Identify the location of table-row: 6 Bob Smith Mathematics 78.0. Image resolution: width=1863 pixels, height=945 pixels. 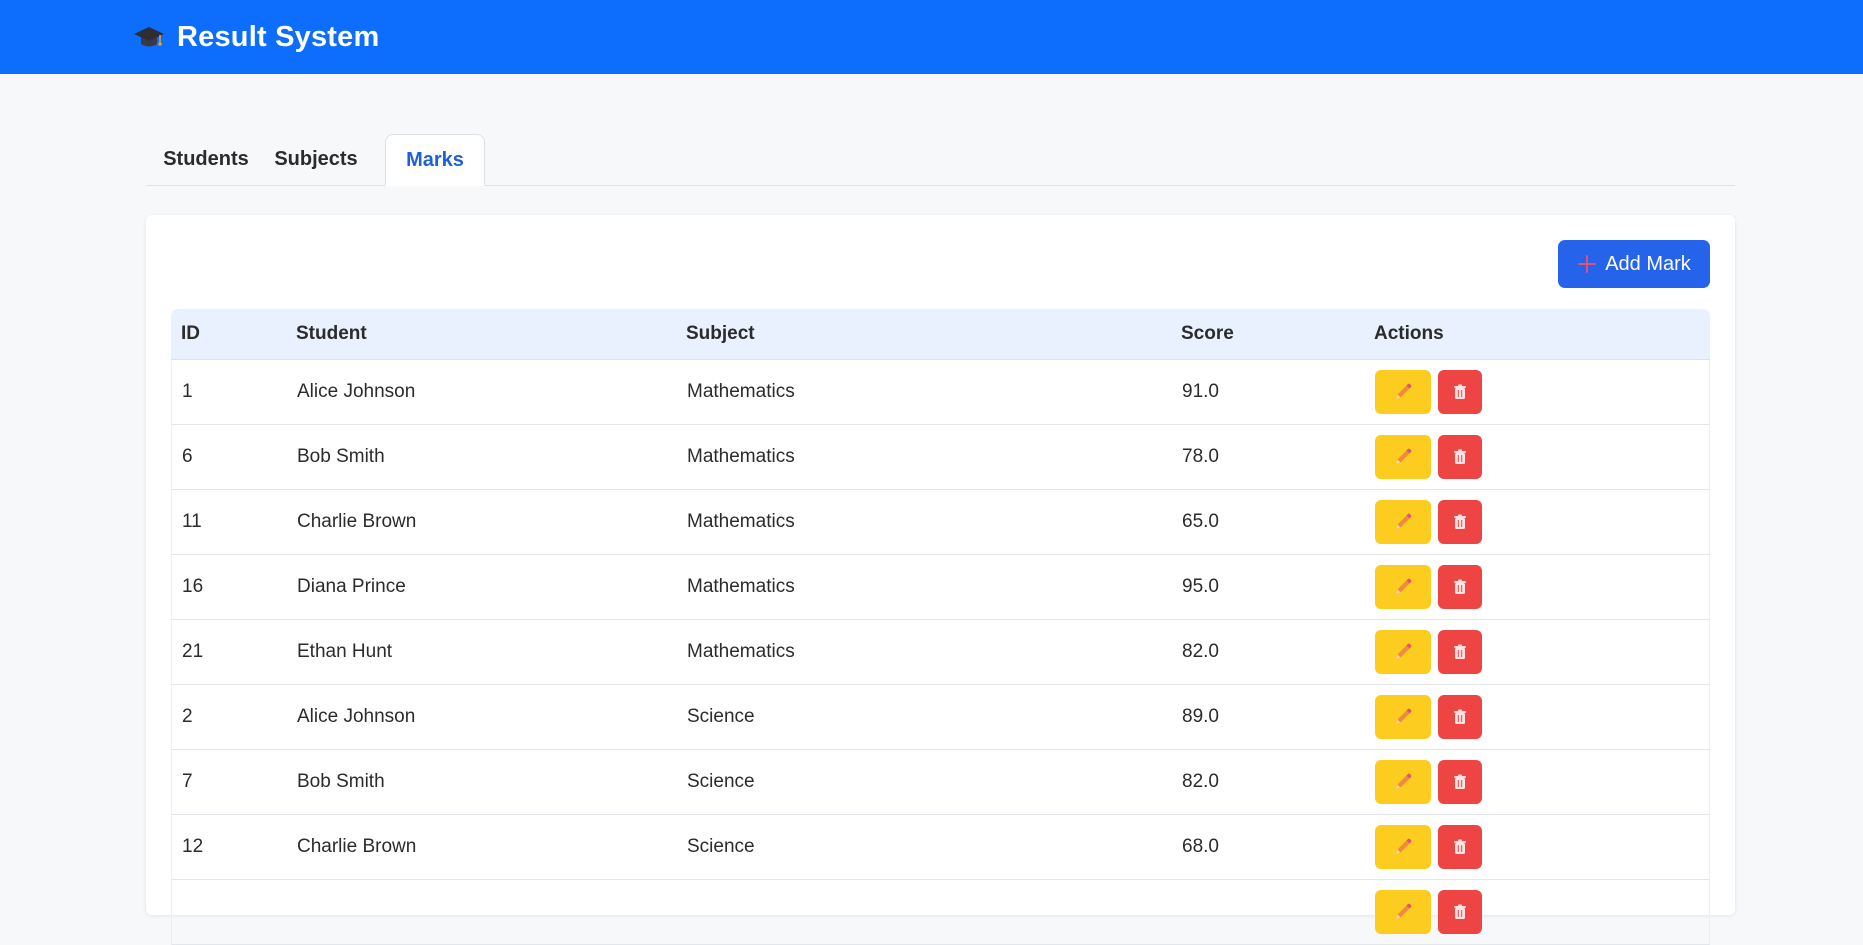
(940, 457).